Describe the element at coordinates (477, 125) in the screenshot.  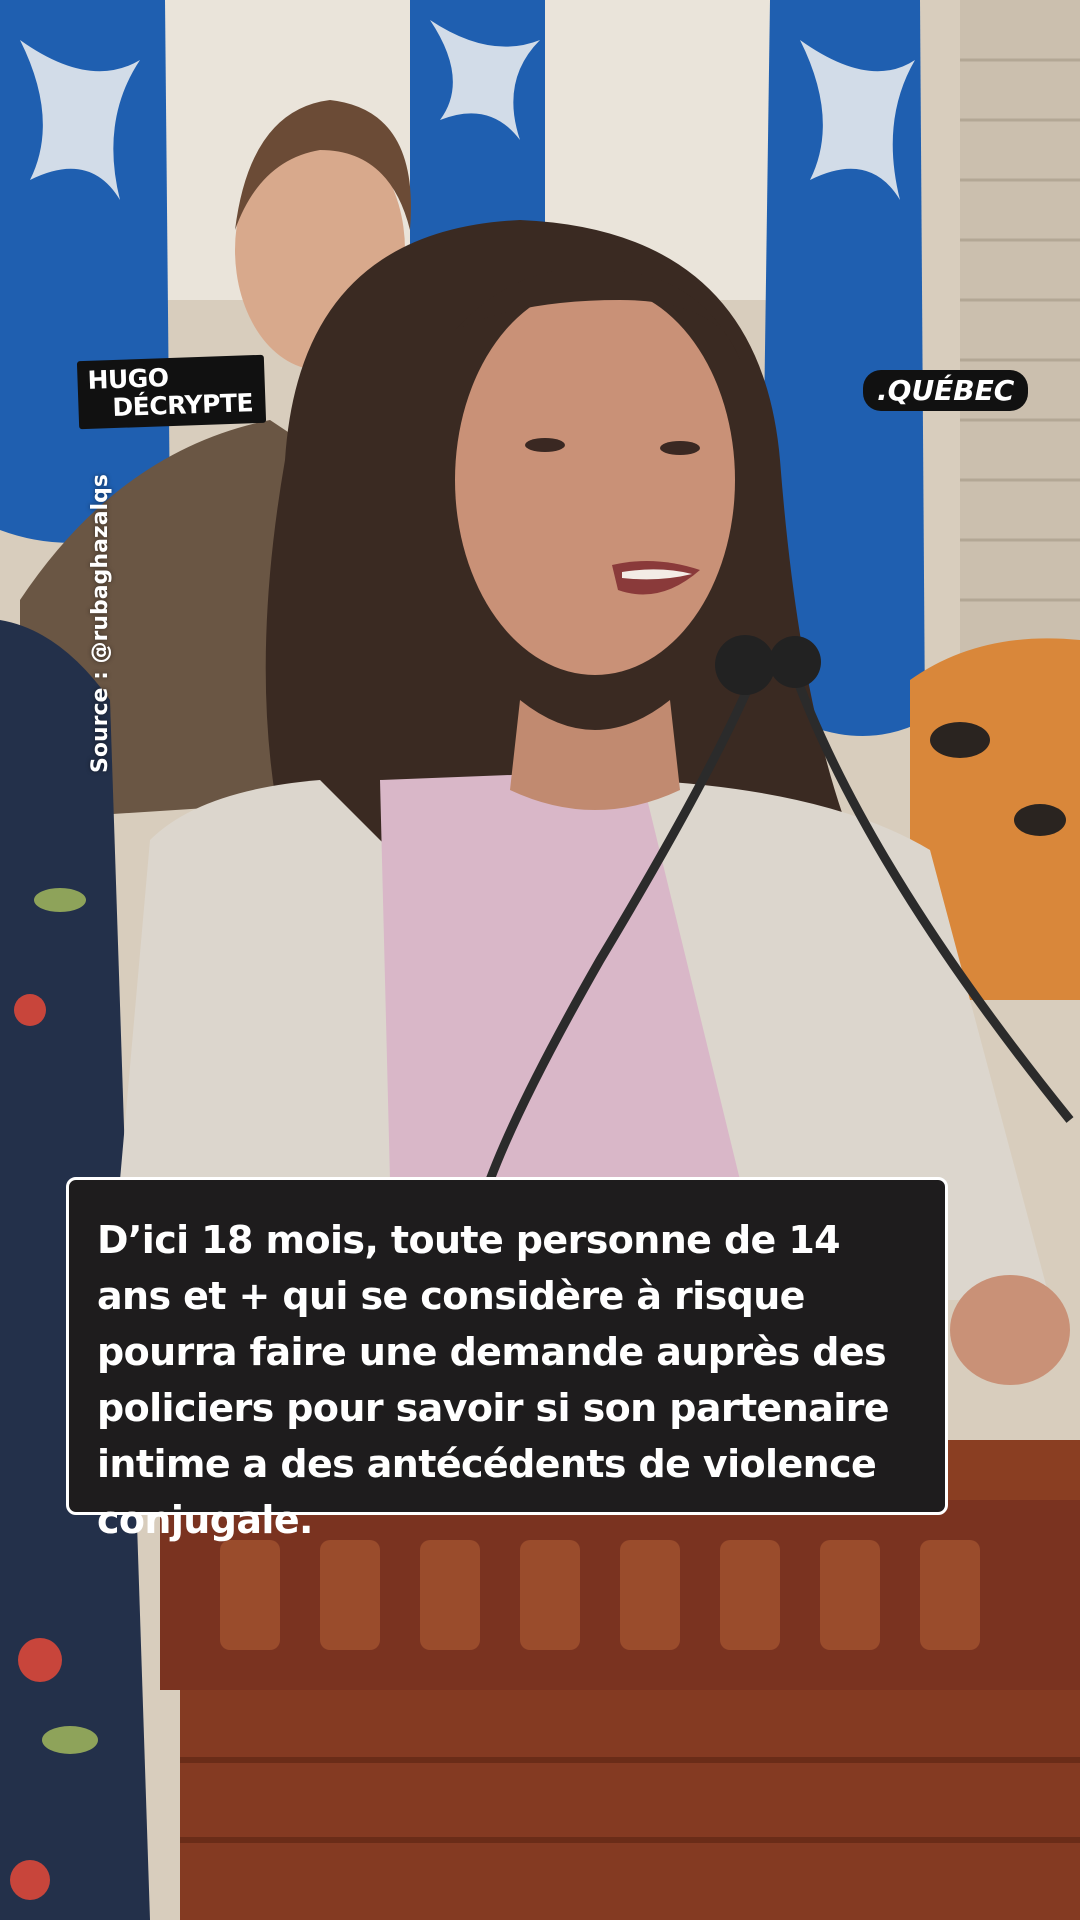
I see `flag-center` at that location.